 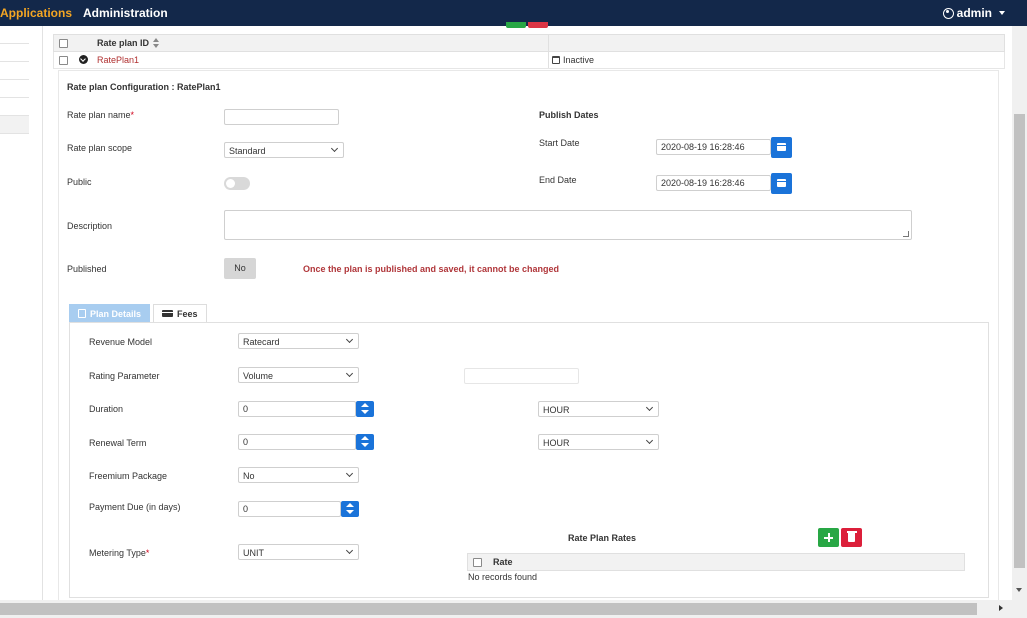 What do you see at coordinates (350, 509) in the screenshot?
I see `payment-due-stepper` at bounding box center [350, 509].